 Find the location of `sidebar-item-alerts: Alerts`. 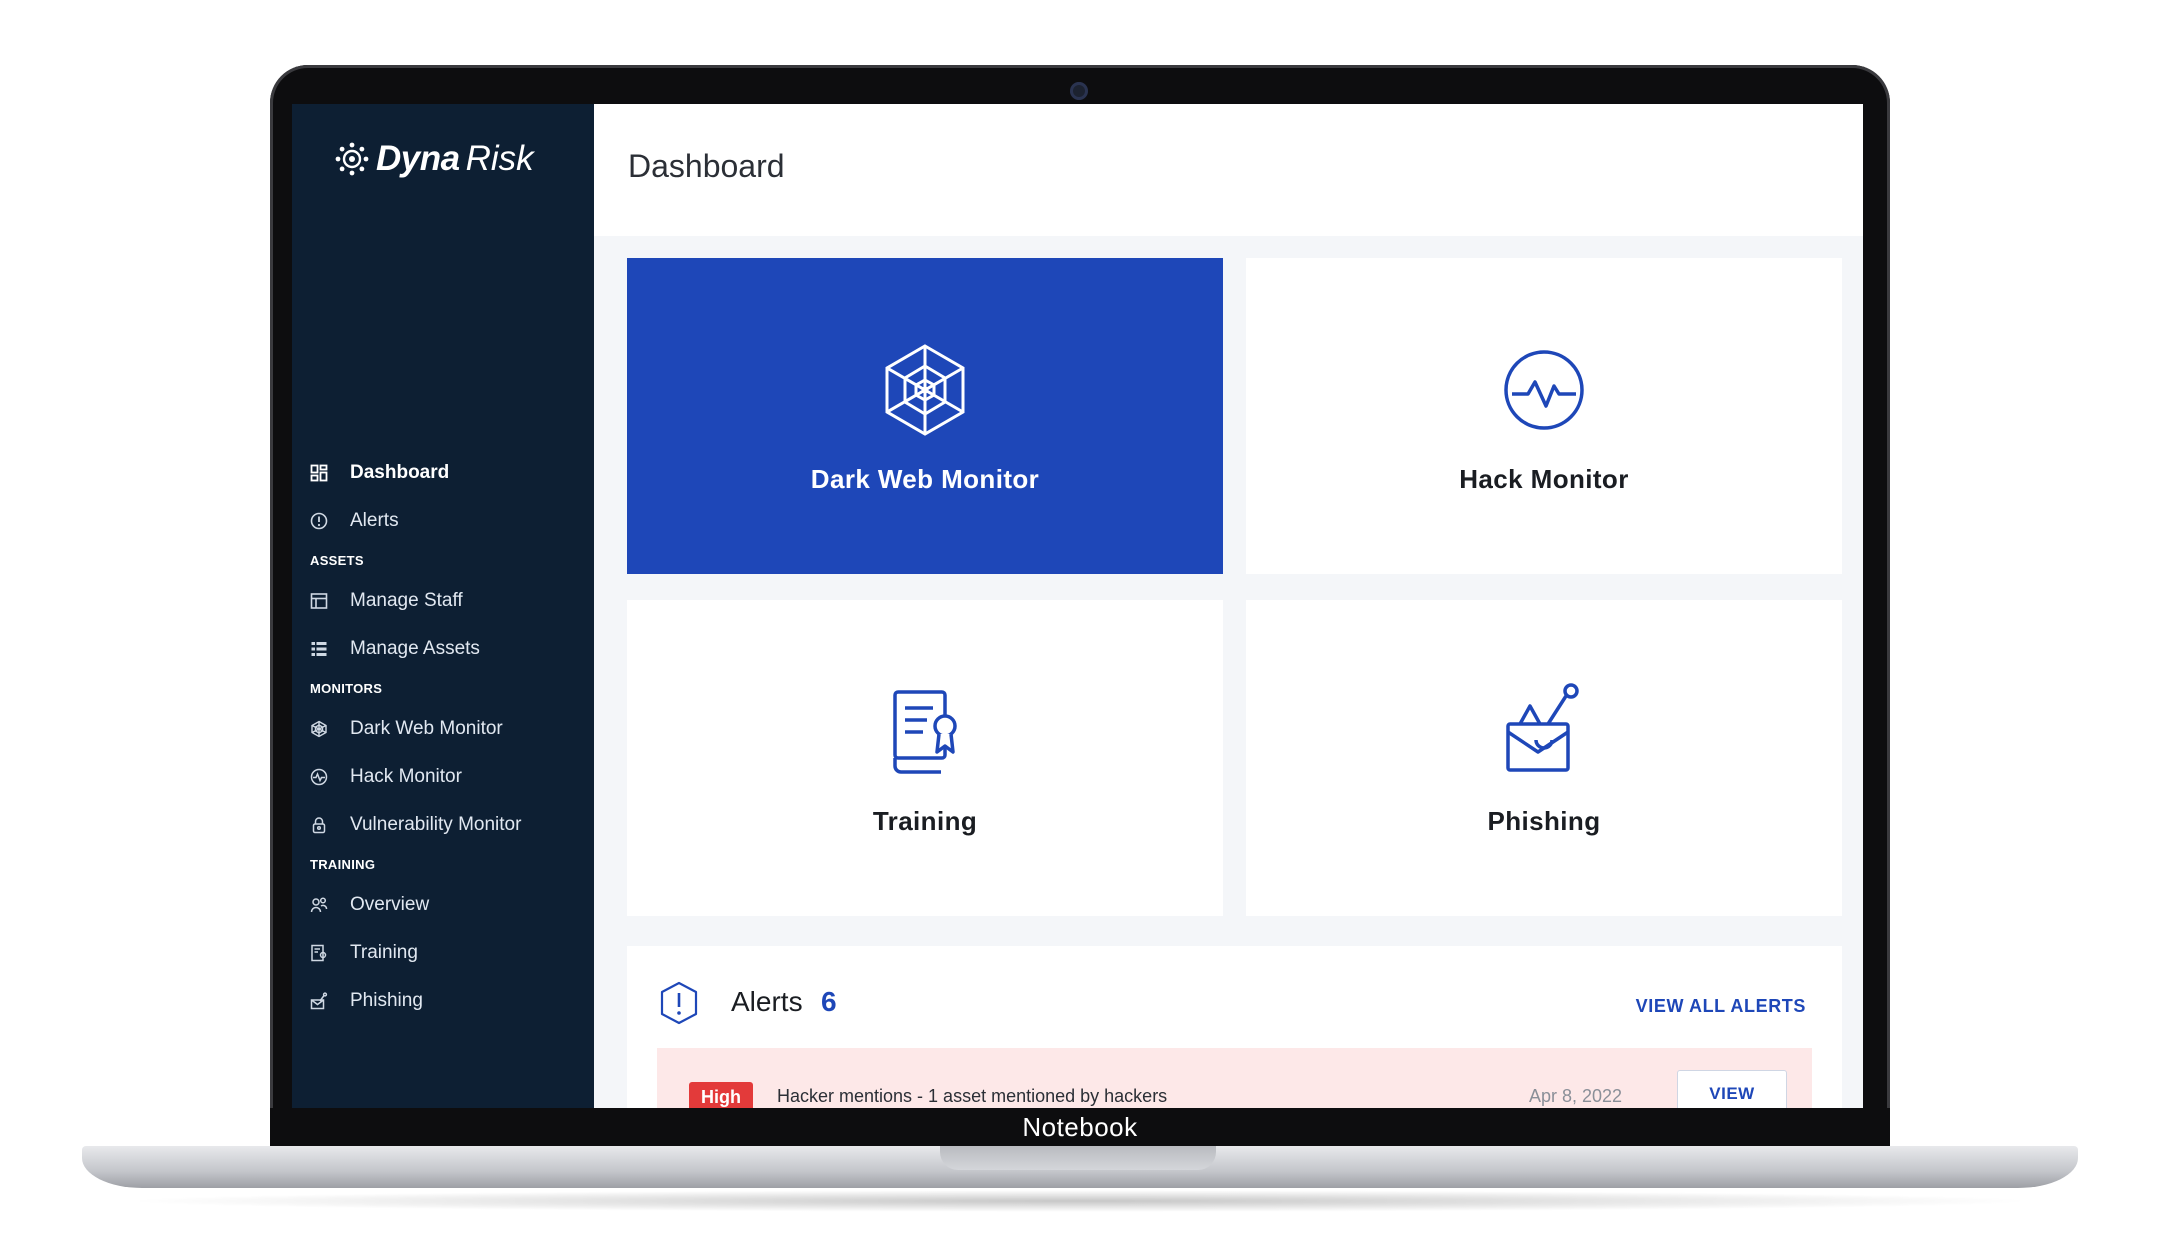

sidebar-item-alerts: Alerts is located at coordinates (443, 521).